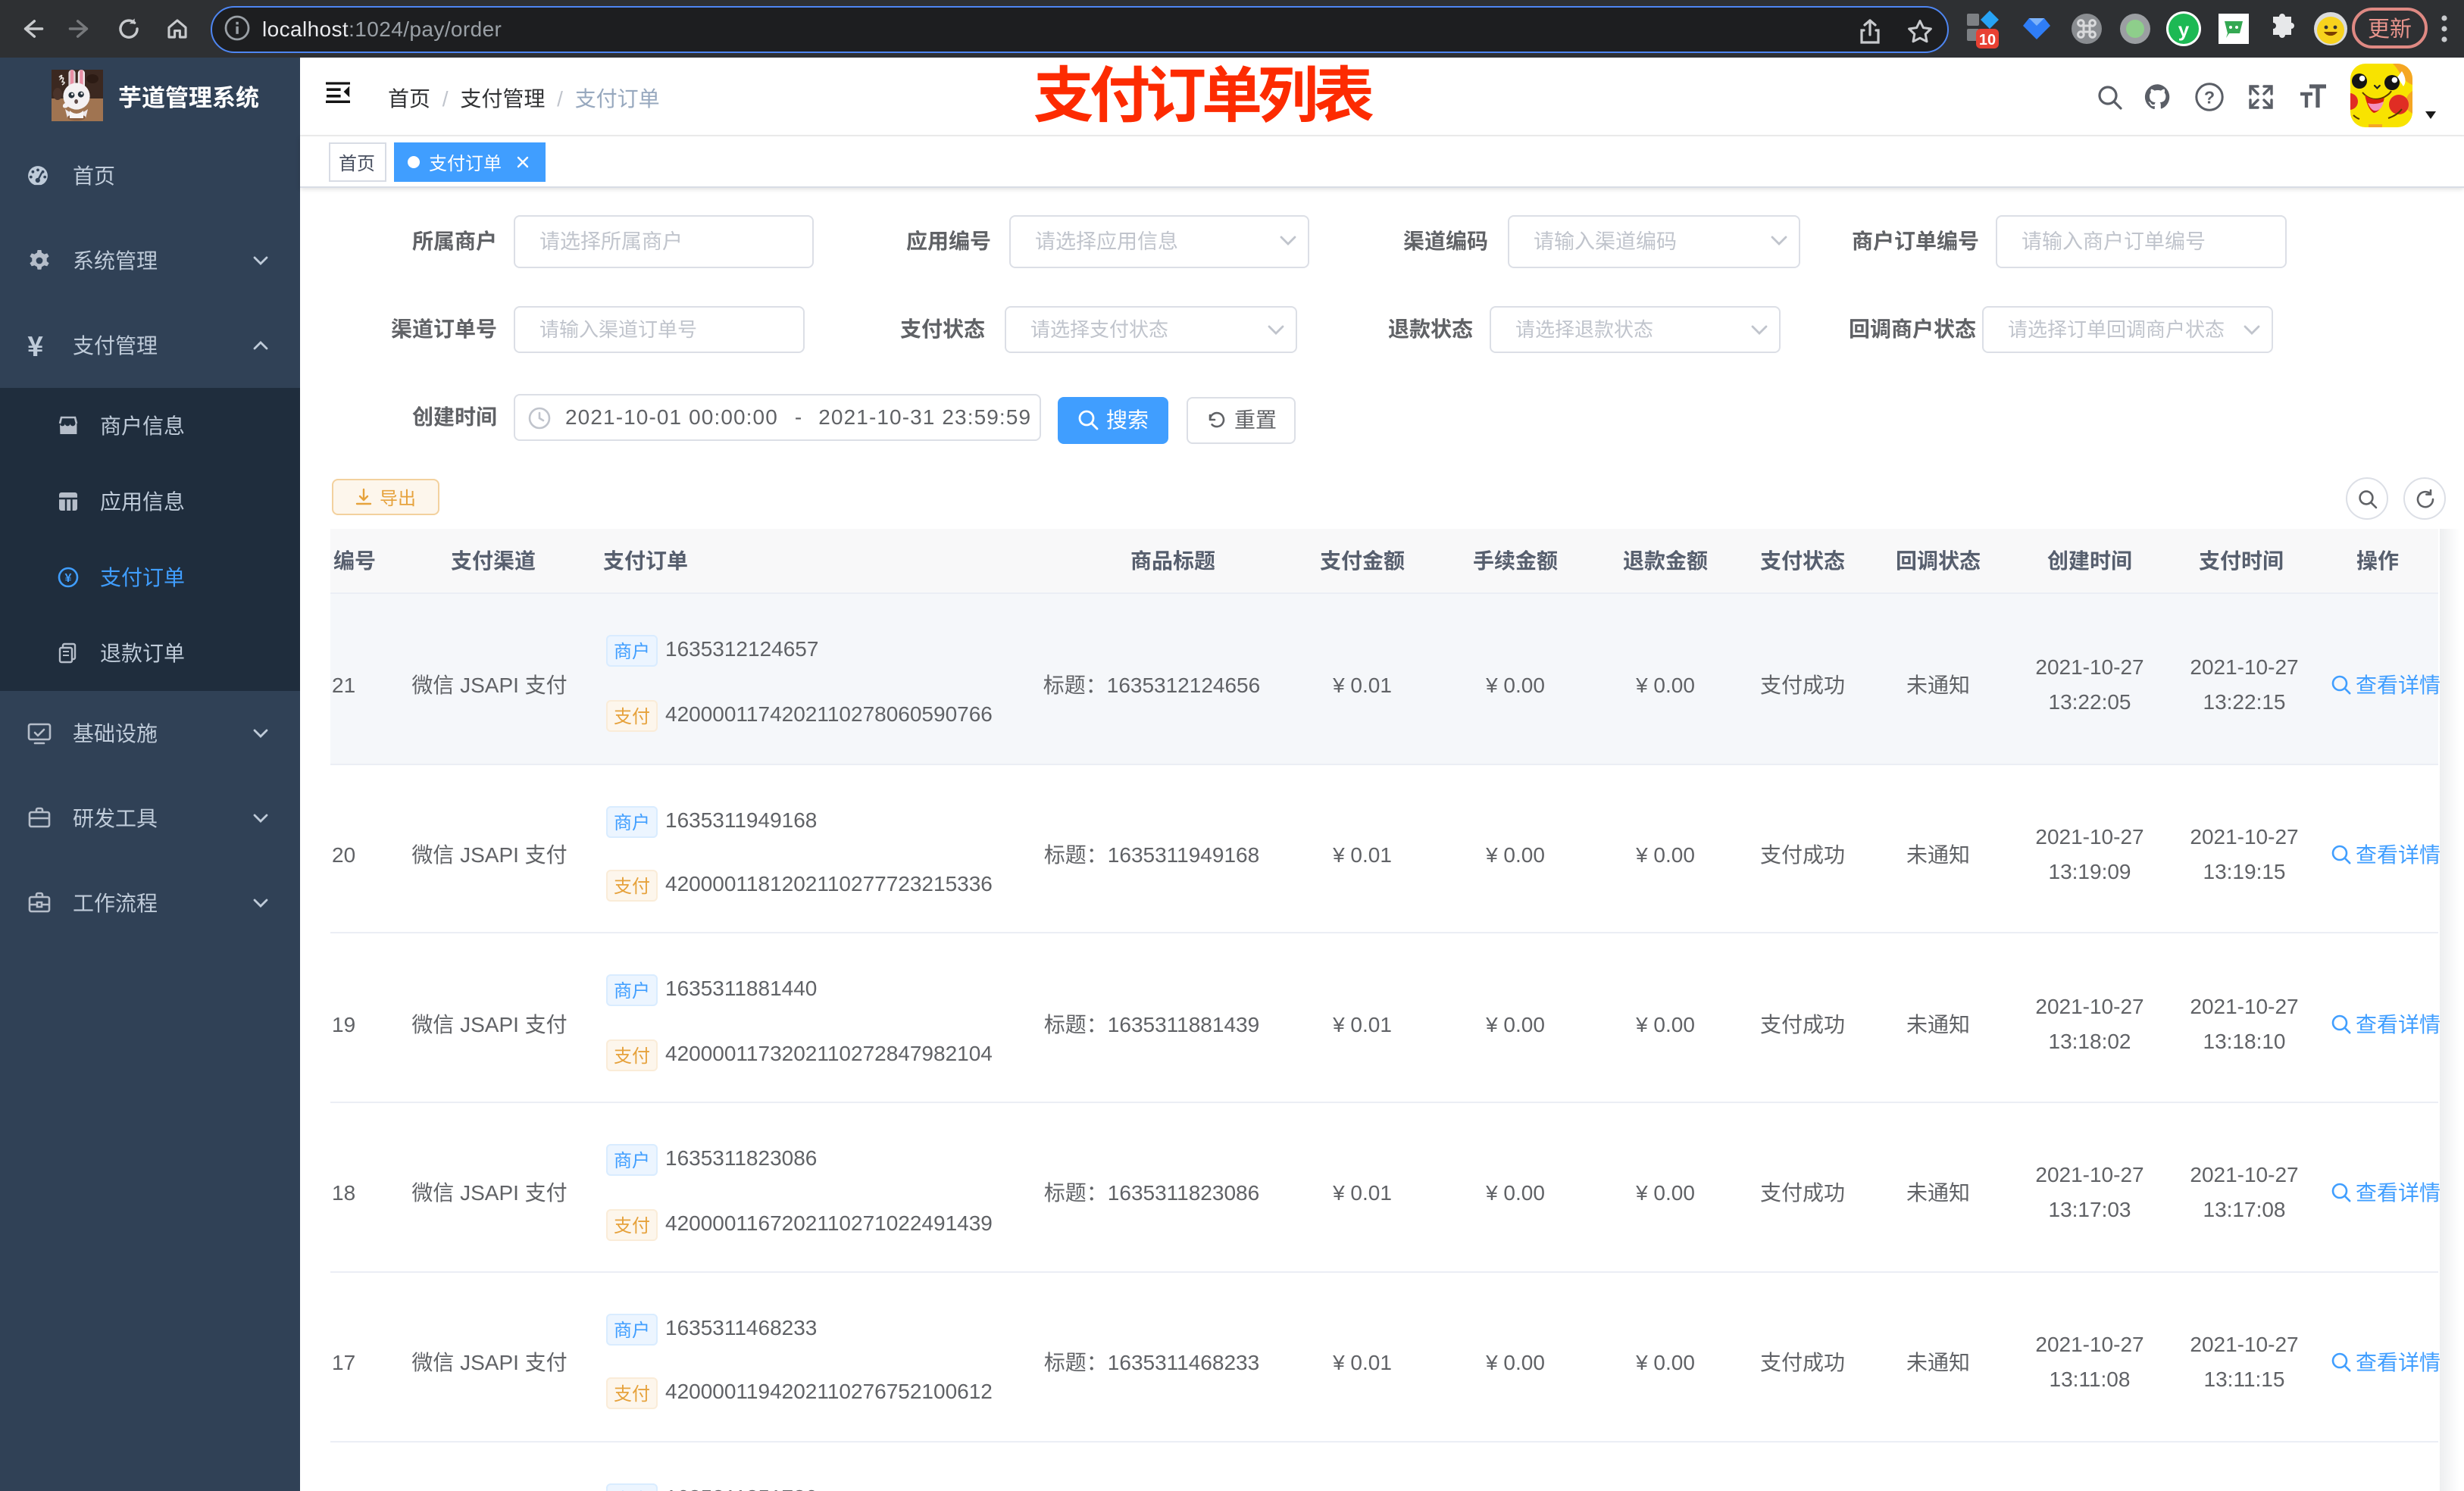 The width and height of the screenshot is (2464, 1491). Describe the element at coordinates (2184, 29) in the screenshot. I see `svg-text: y` at that location.